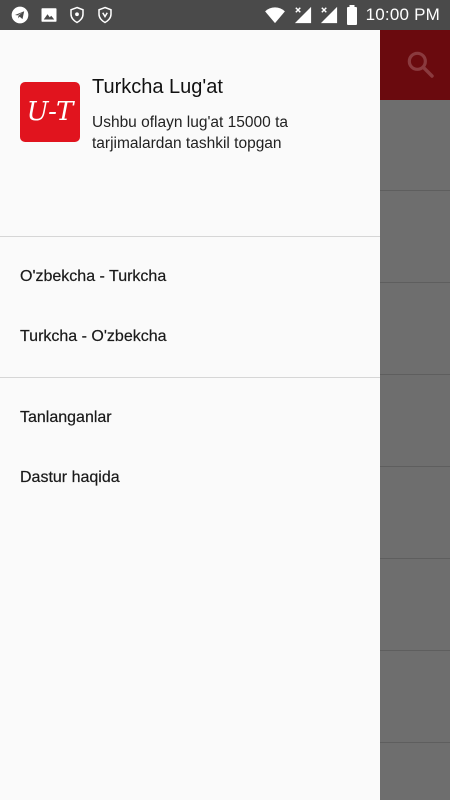  What do you see at coordinates (62, 15) in the screenshot?
I see `status-left-icons` at bounding box center [62, 15].